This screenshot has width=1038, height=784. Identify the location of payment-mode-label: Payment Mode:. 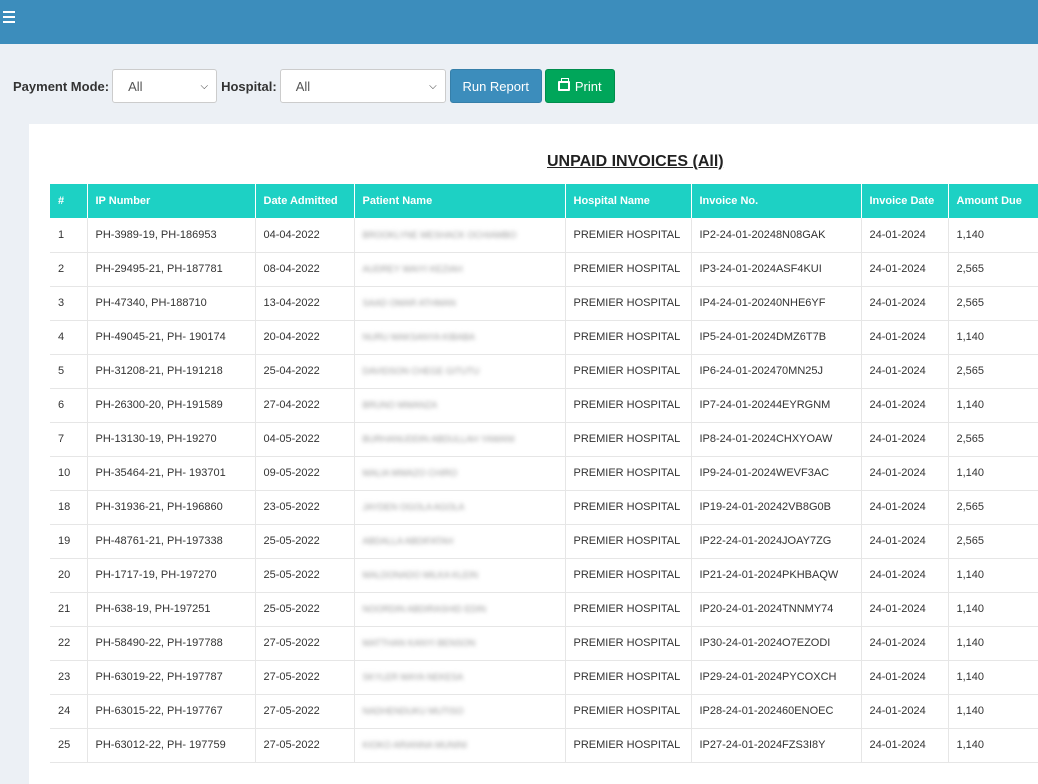
(61, 86).